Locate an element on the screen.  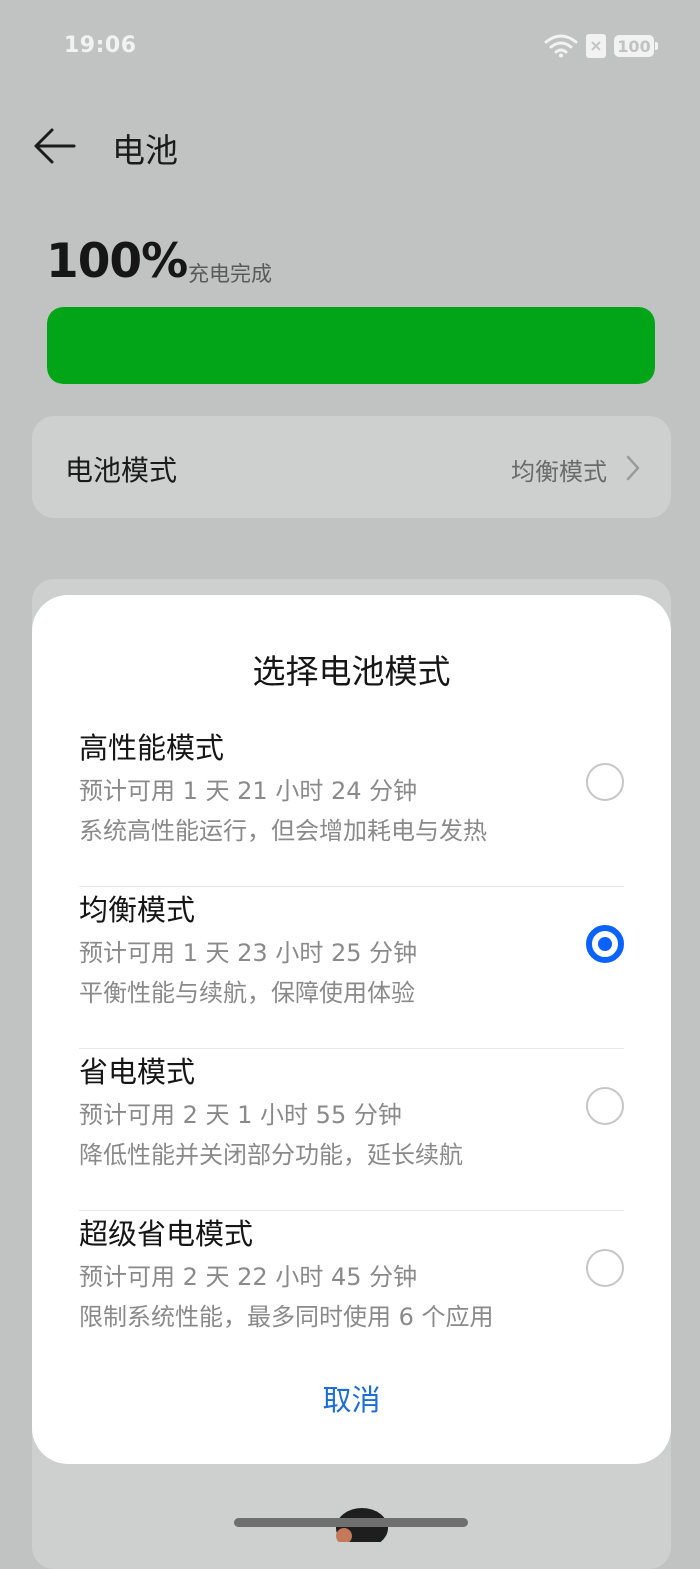
page-title: 电池 is located at coordinates (145, 150).